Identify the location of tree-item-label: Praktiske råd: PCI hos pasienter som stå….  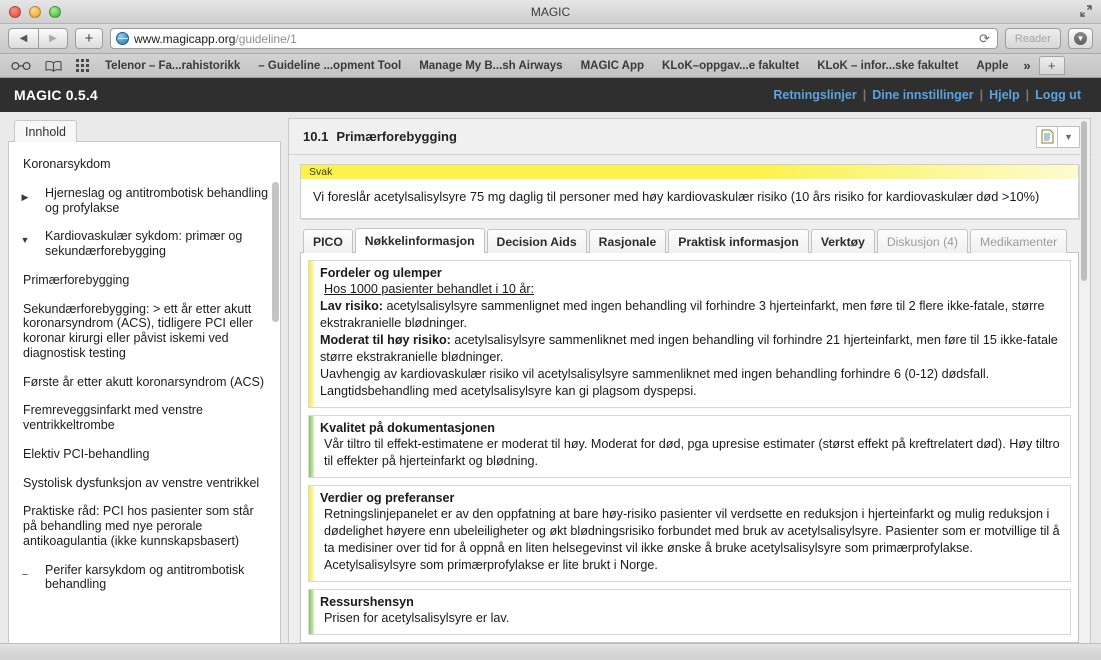
(138, 526).